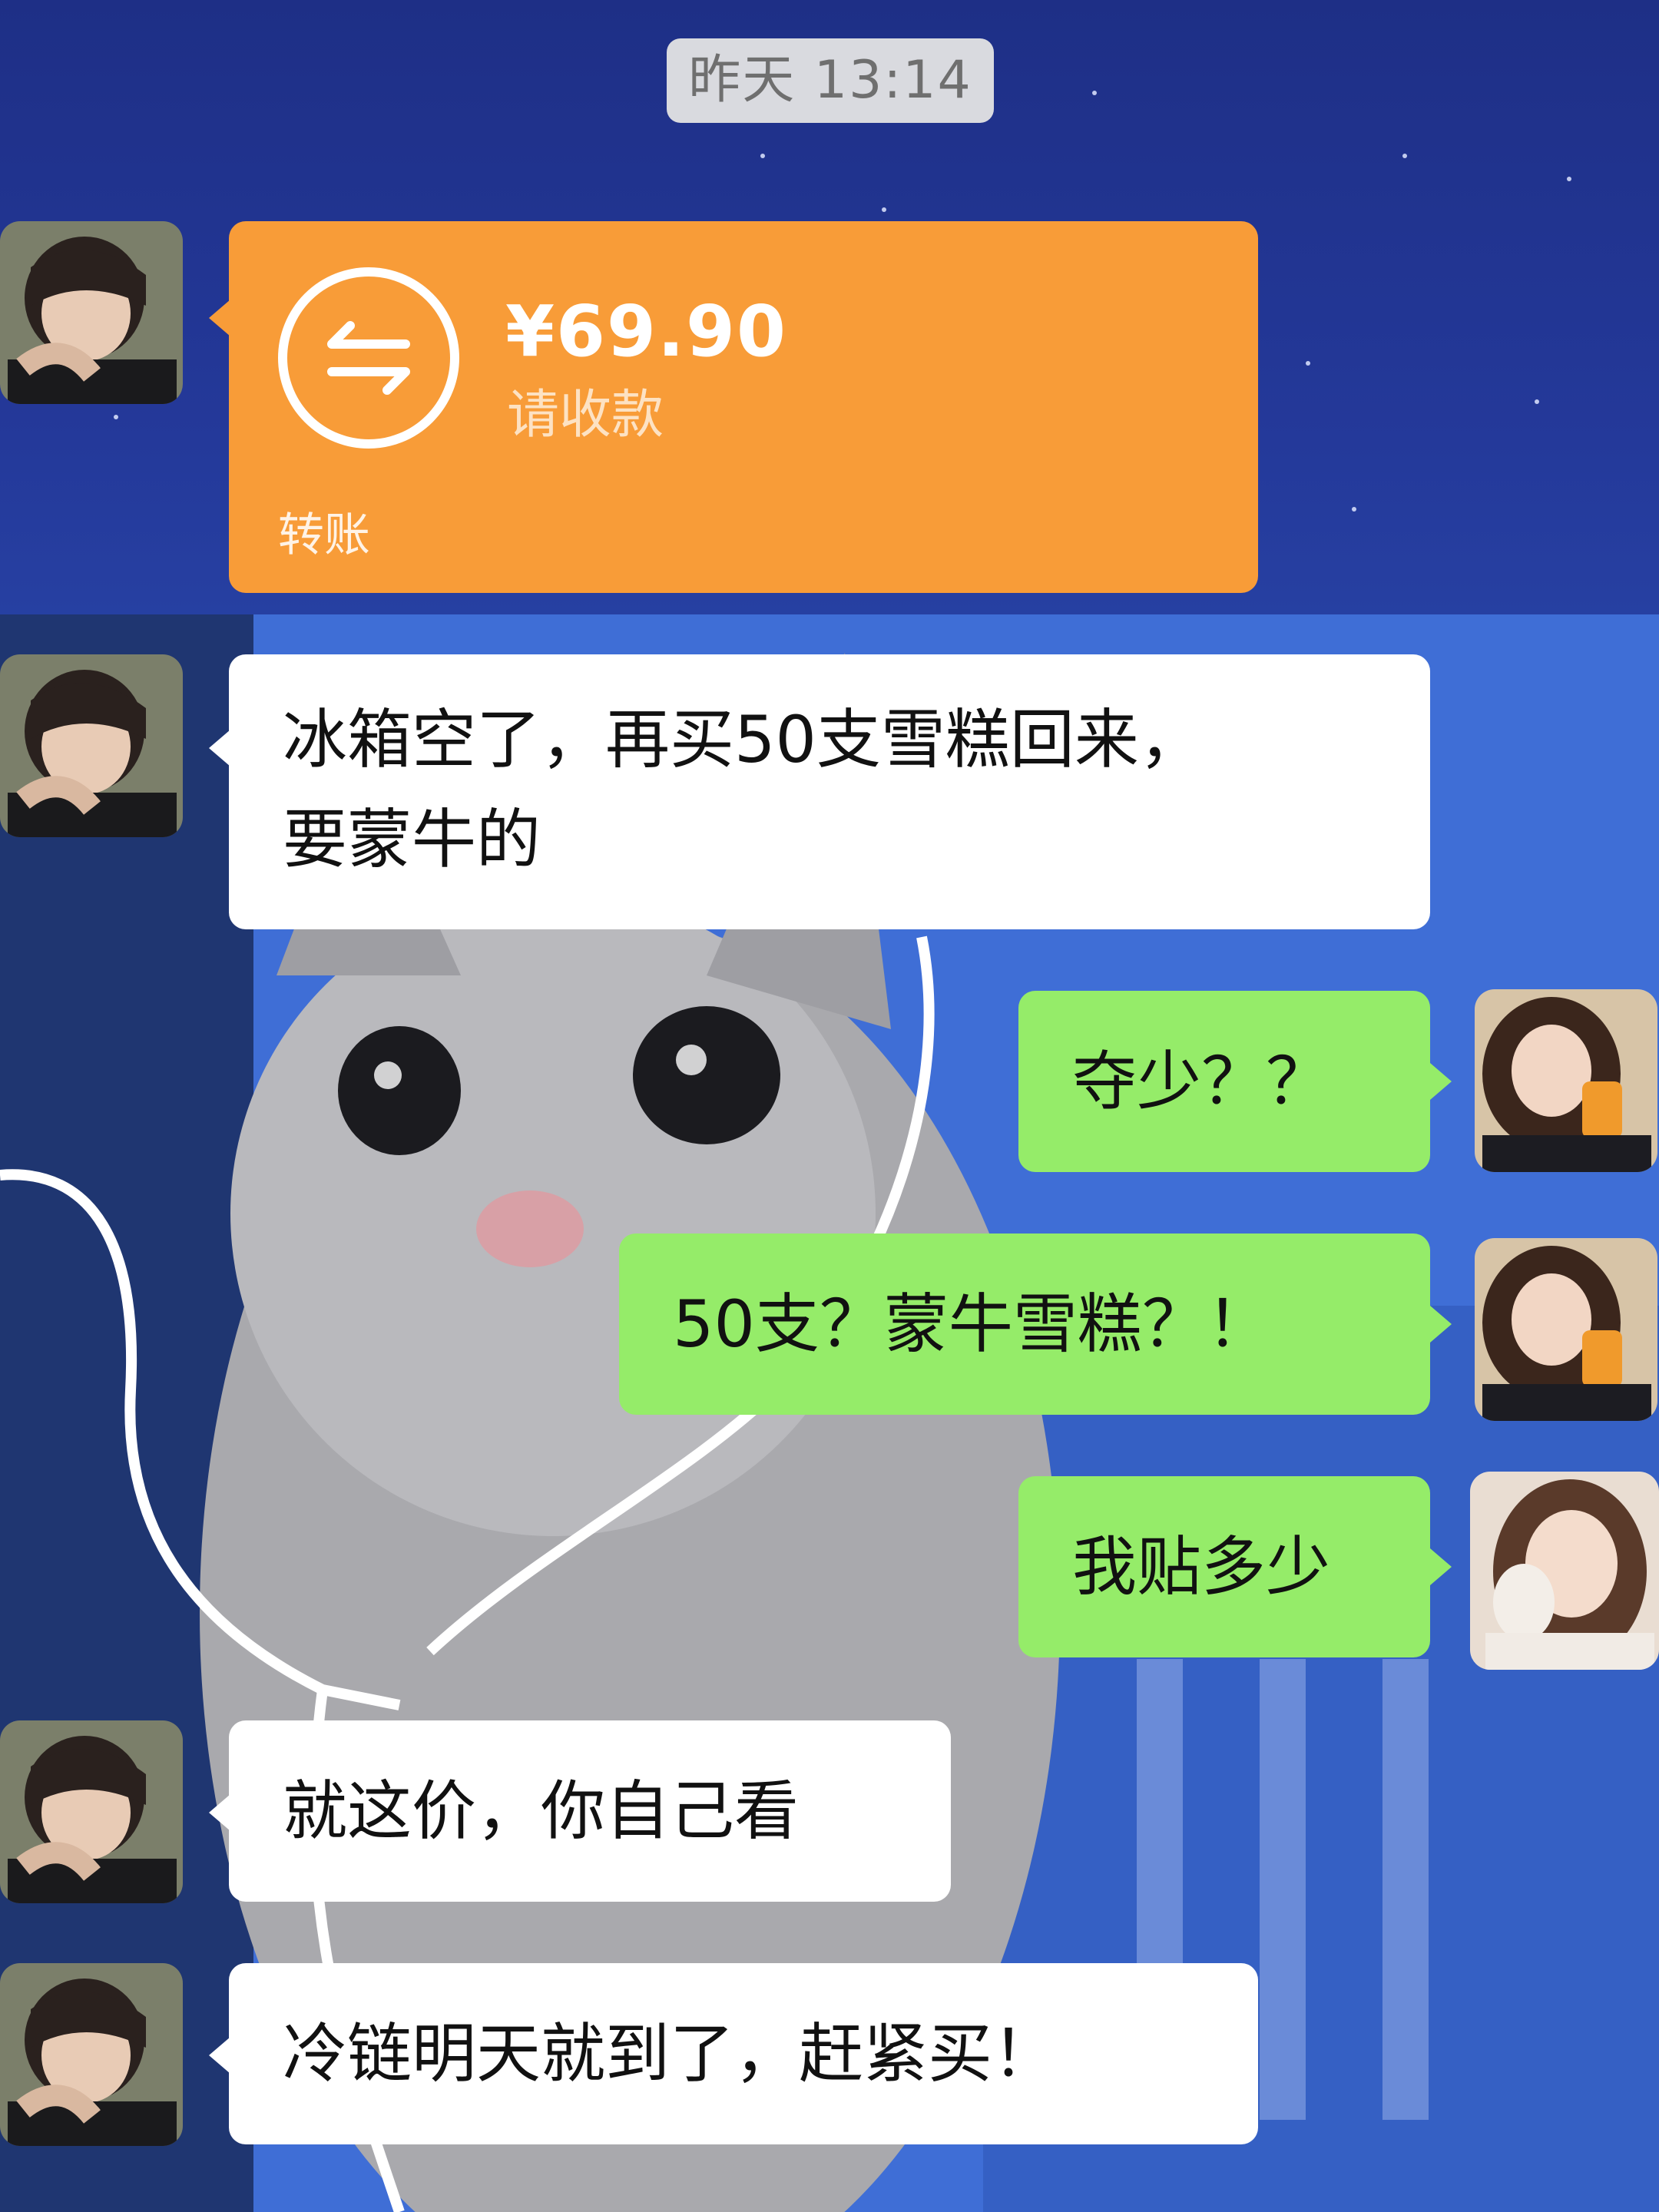 Image resolution: width=1659 pixels, height=2212 pixels. Describe the element at coordinates (412, 839) in the screenshot. I see `message-text: 要蒙牛的` at that location.